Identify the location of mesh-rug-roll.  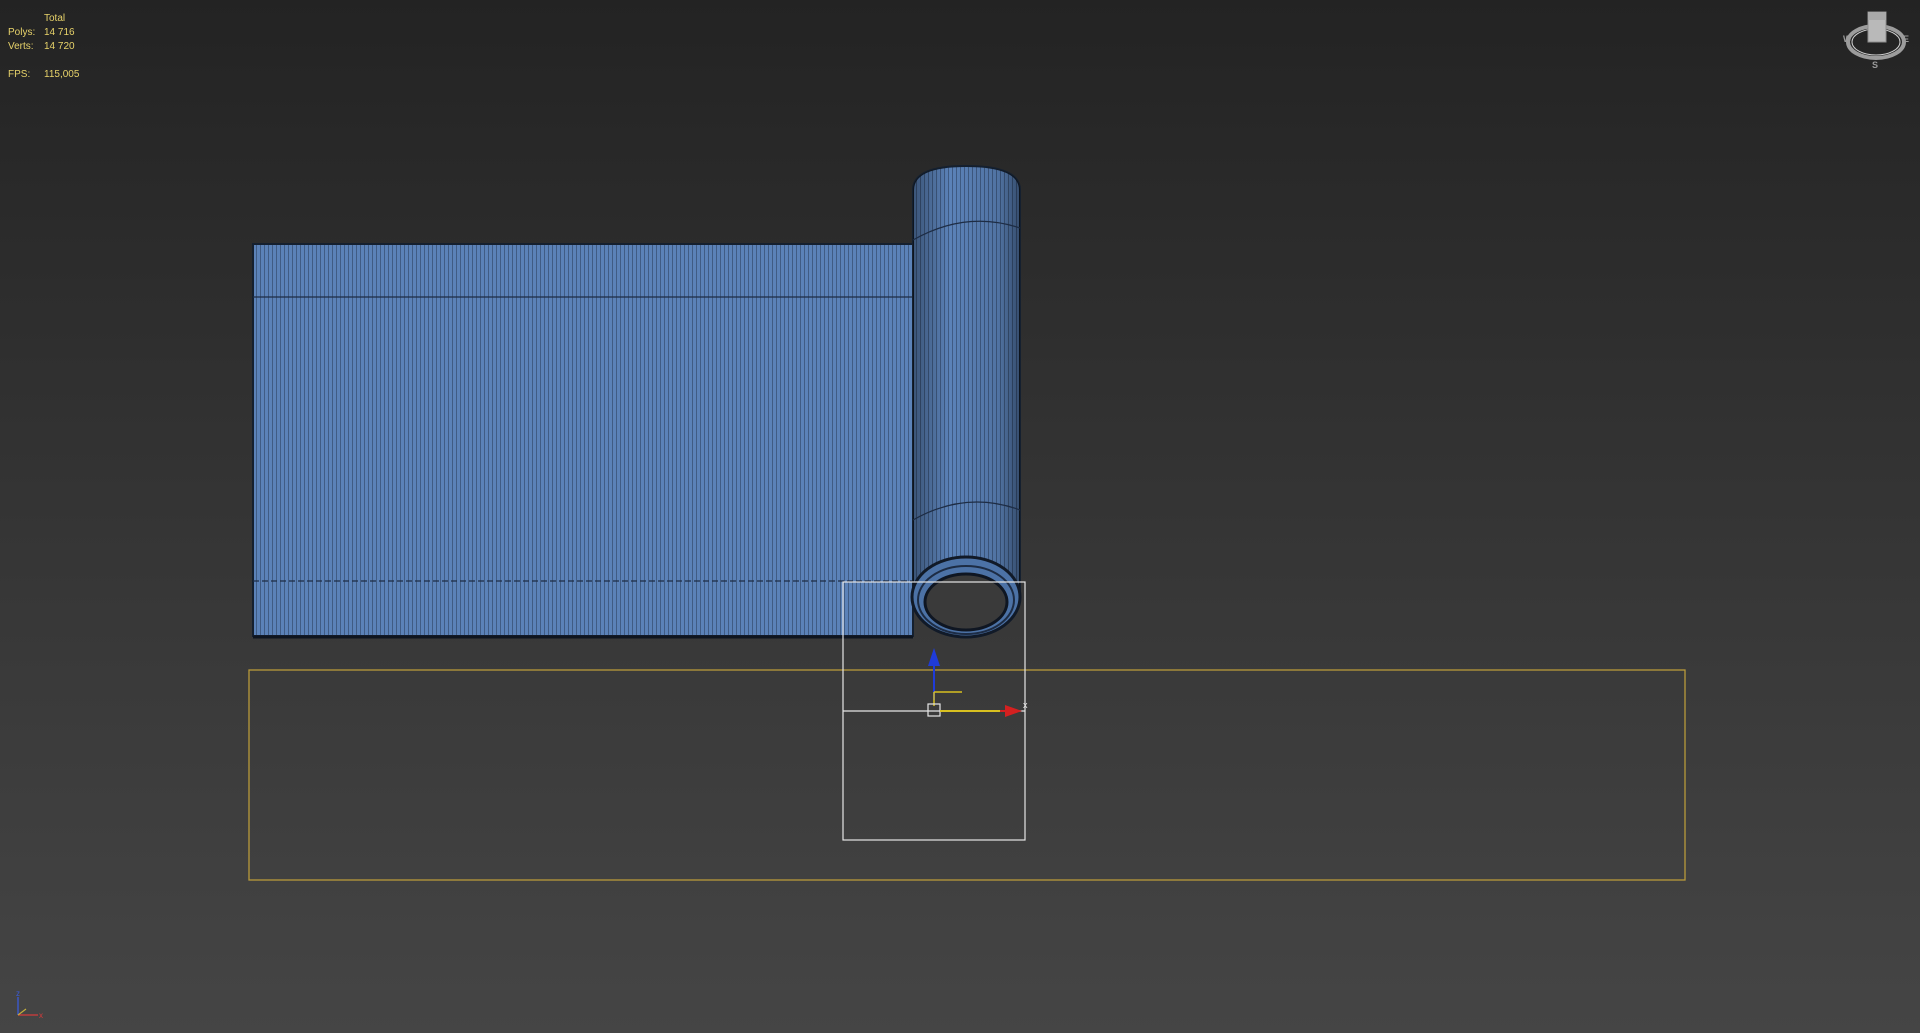
(966, 401).